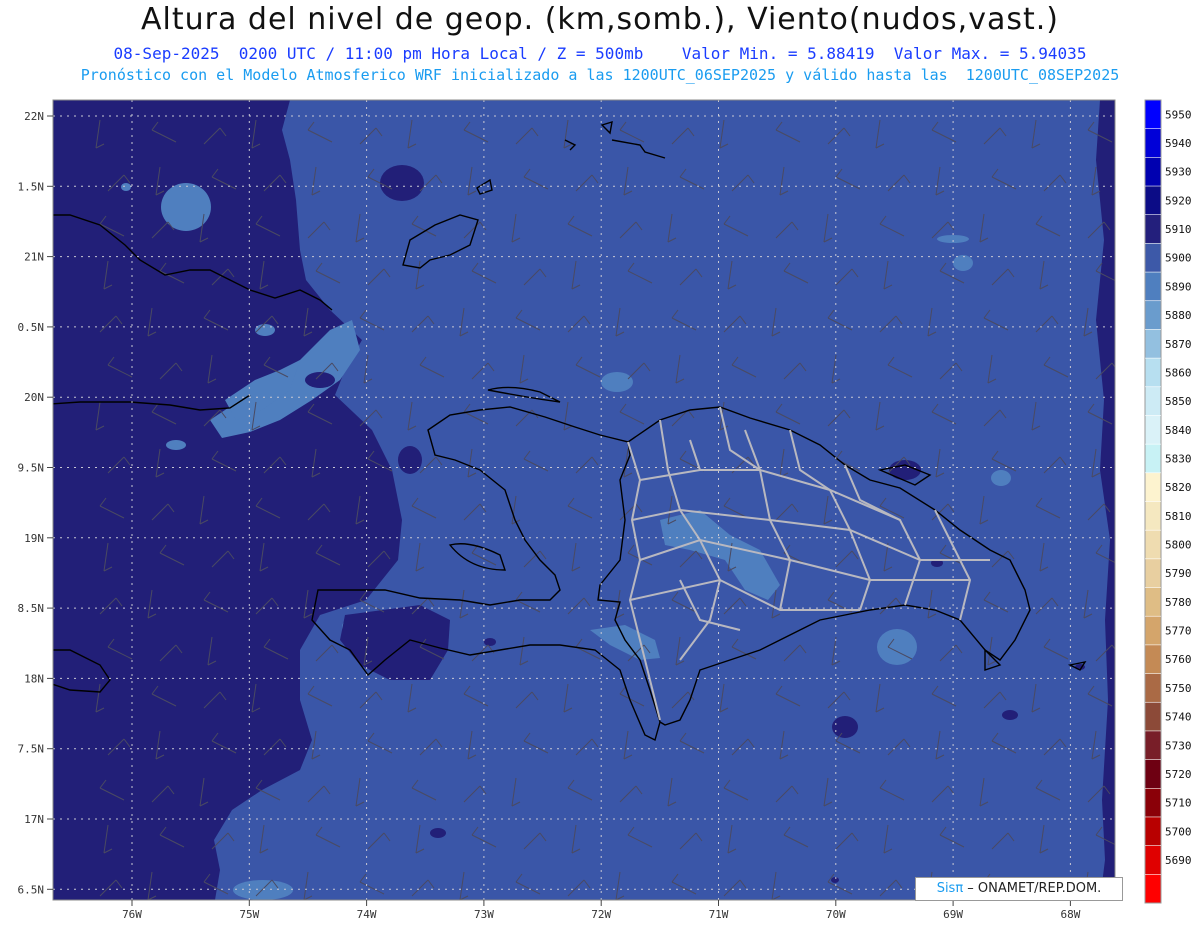  I want to click on lat-tick-label: 20N, so click(34, 397).